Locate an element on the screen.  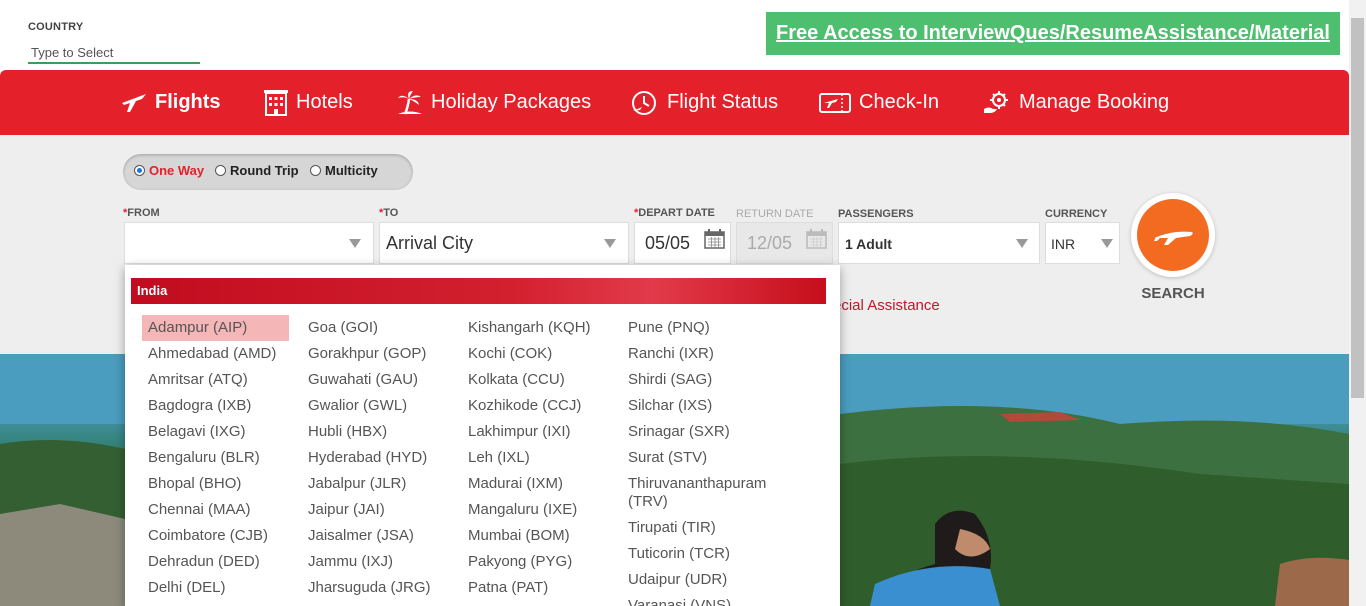
city-option: Pune (PNQ) is located at coordinates (700, 328).